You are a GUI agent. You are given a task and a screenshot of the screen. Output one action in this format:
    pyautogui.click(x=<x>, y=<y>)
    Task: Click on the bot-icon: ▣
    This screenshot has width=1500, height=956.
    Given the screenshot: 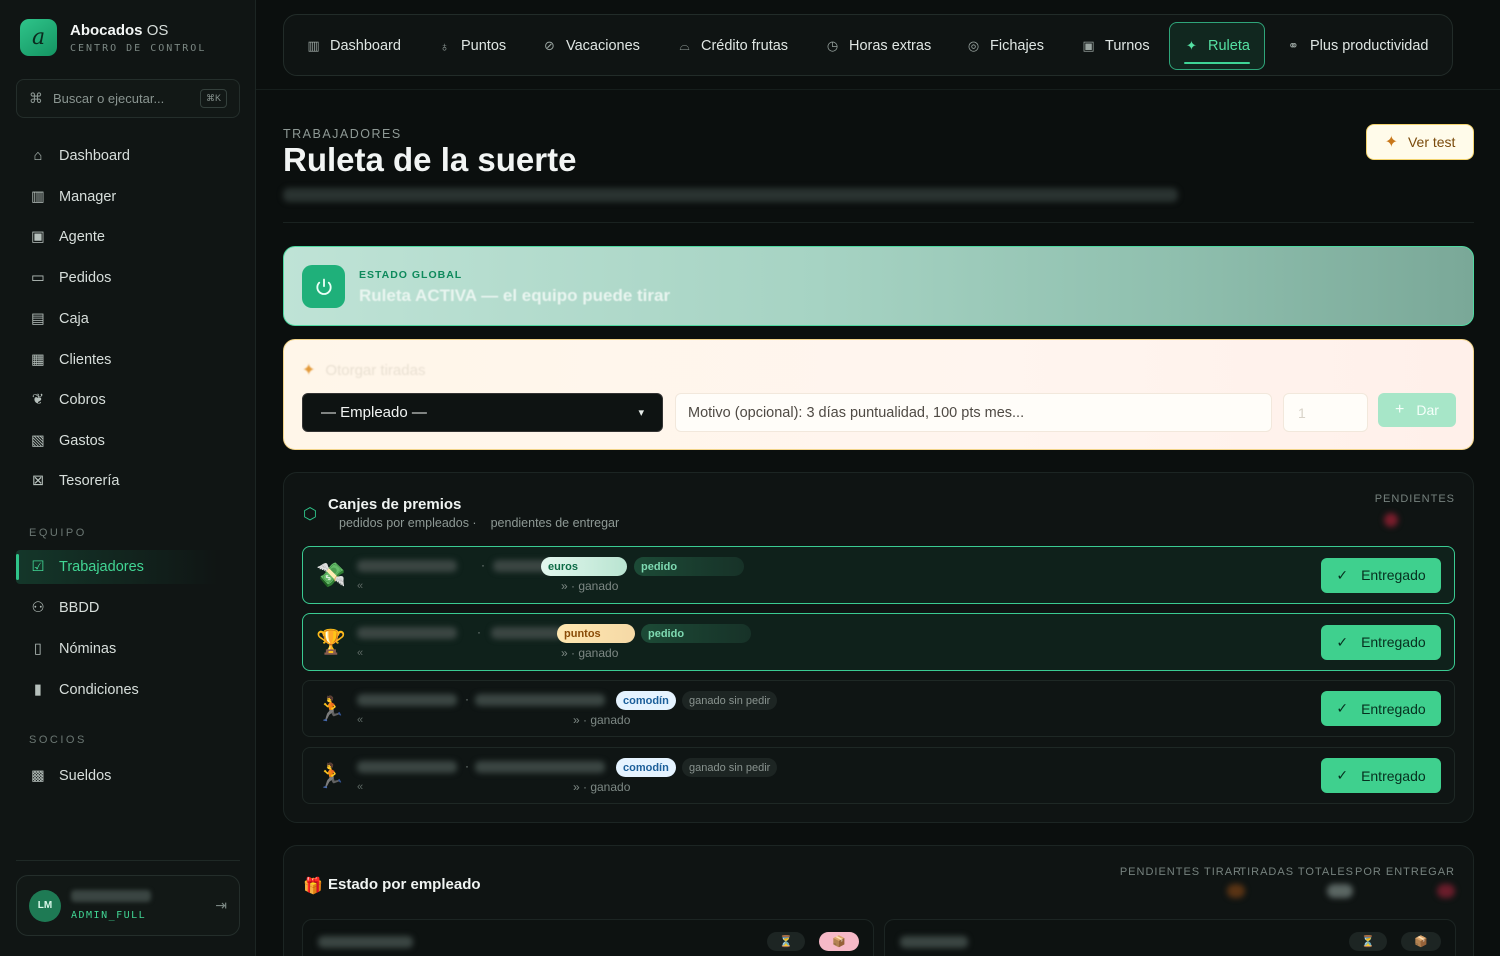 What is the action you would take?
    pyautogui.click(x=38, y=237)
    